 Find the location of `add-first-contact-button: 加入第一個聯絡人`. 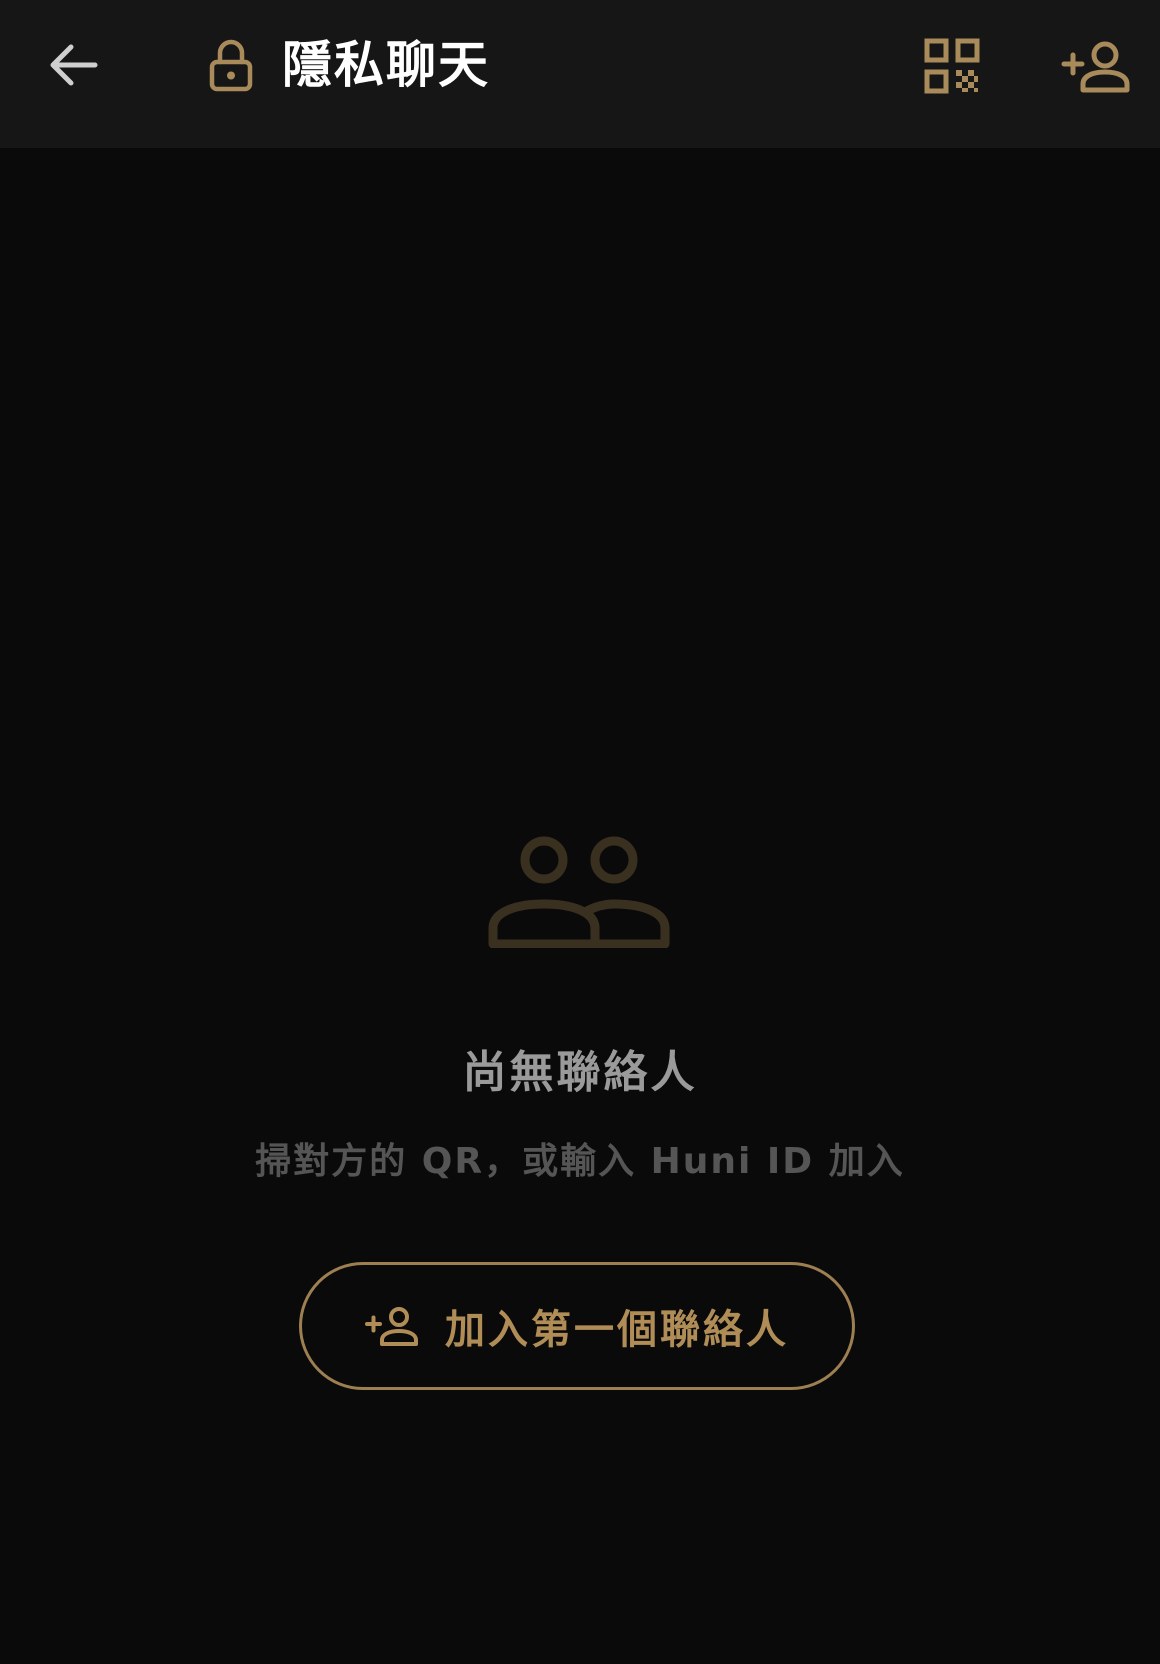

add-first-contact-button: 加入第一個聯絡人 is located at coordinates (577, 1326).